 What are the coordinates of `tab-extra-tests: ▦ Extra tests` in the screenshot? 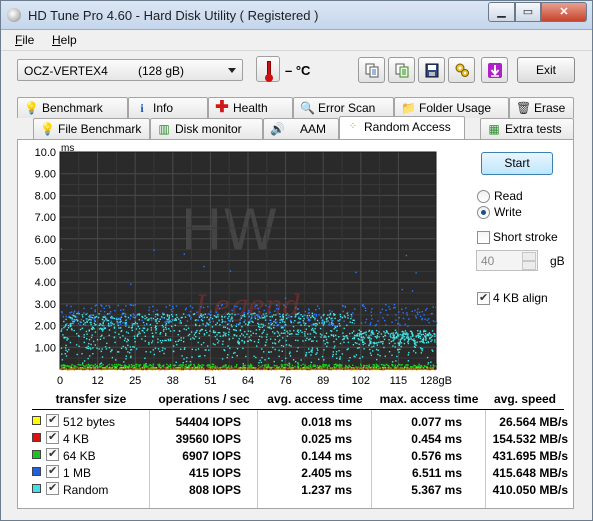 It's located at (527, 128).